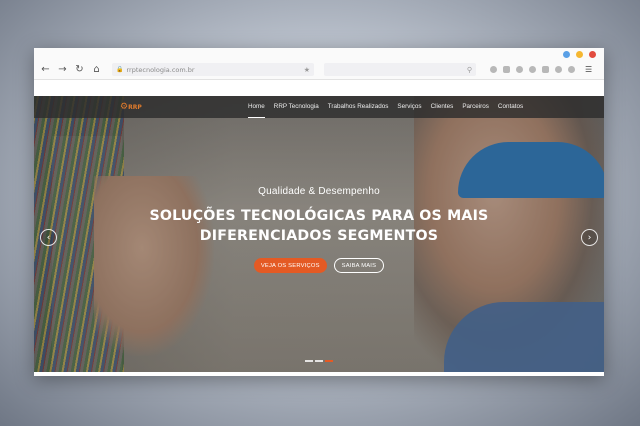  What do you see at coordinates (290, 265) in the screenshot?
I see `view-services-button: VEJA OS SERVIÇOS` at bounding box center [290, 265].